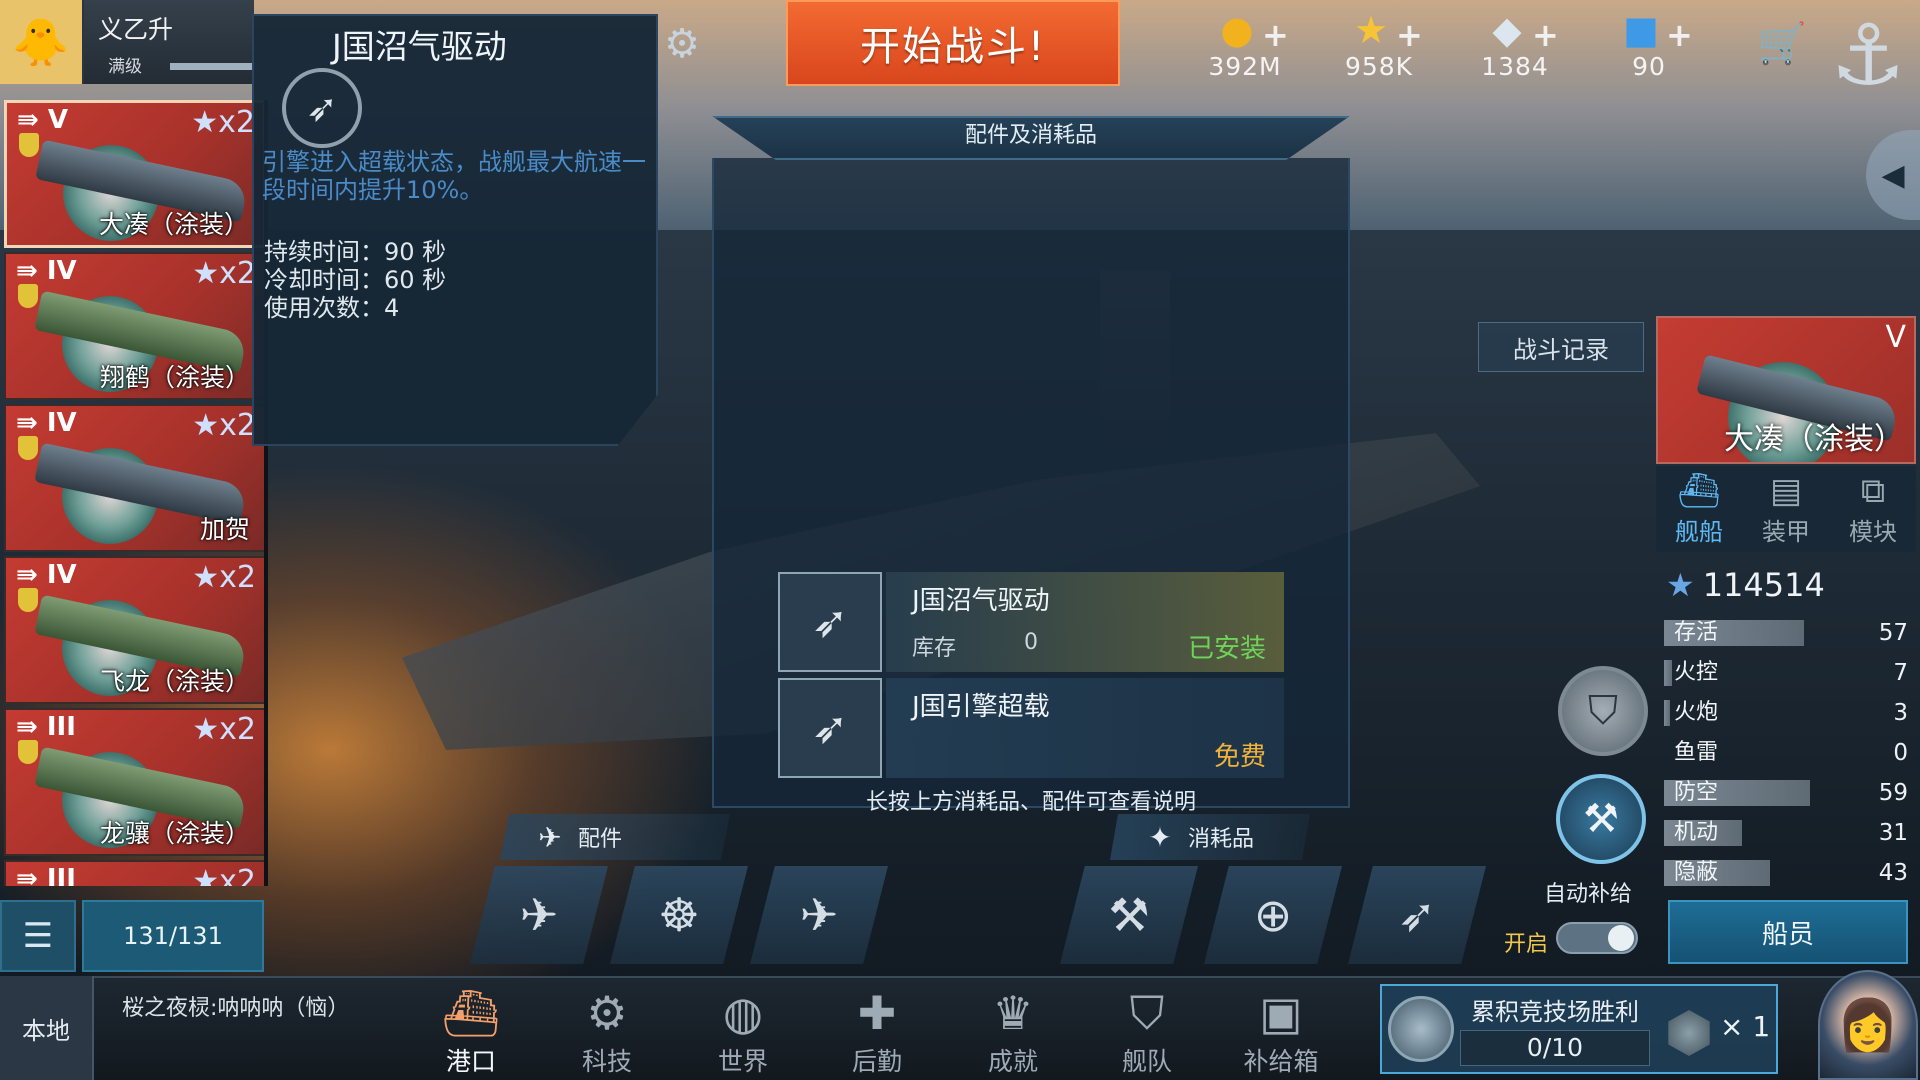 The width and height of the screenshot is (1920, 1080). I want to click on nav-label: 舰队, so click(1146, 1061).